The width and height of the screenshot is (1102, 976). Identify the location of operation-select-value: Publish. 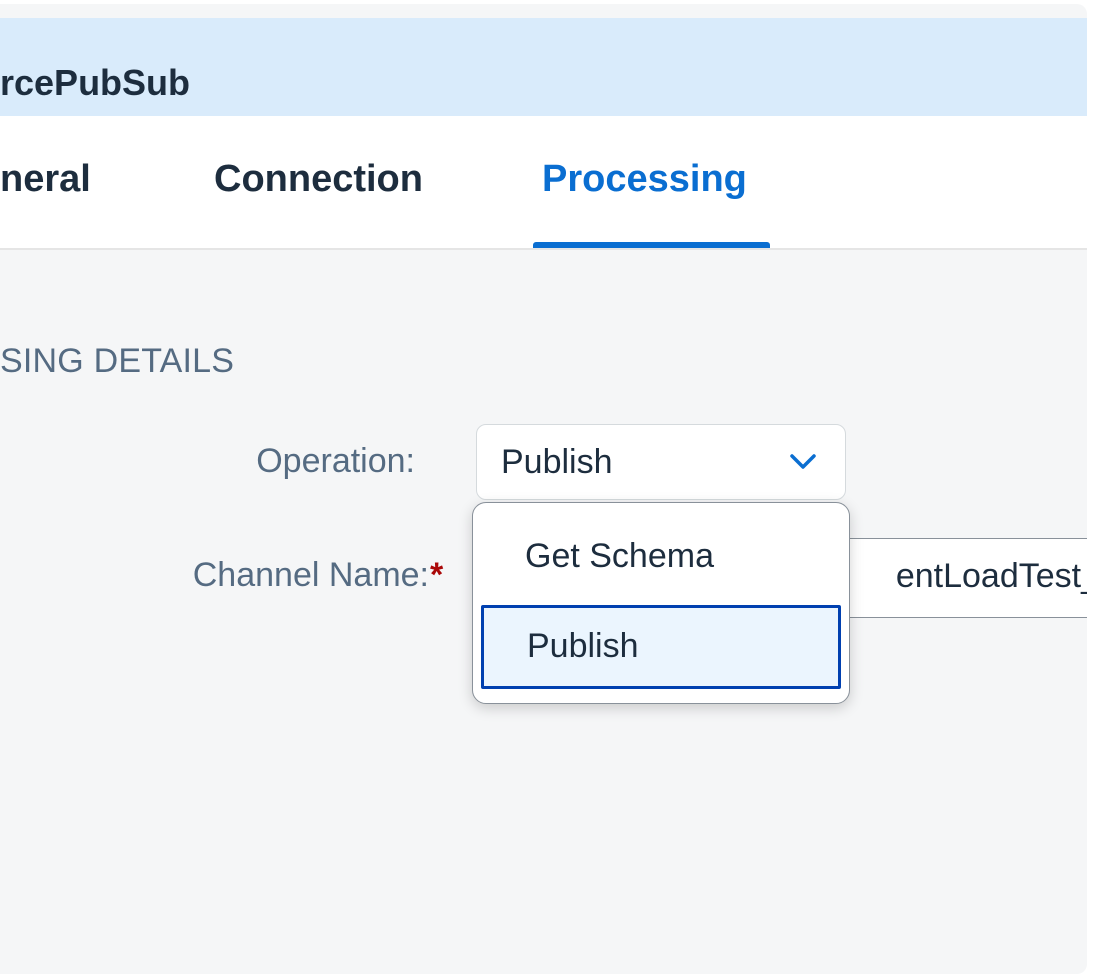
(557, 462).